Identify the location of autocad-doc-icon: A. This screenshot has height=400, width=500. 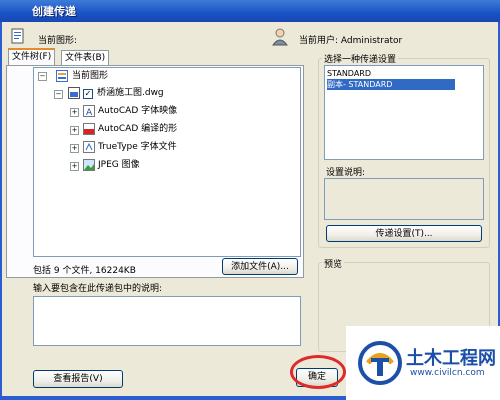
(89, 111).